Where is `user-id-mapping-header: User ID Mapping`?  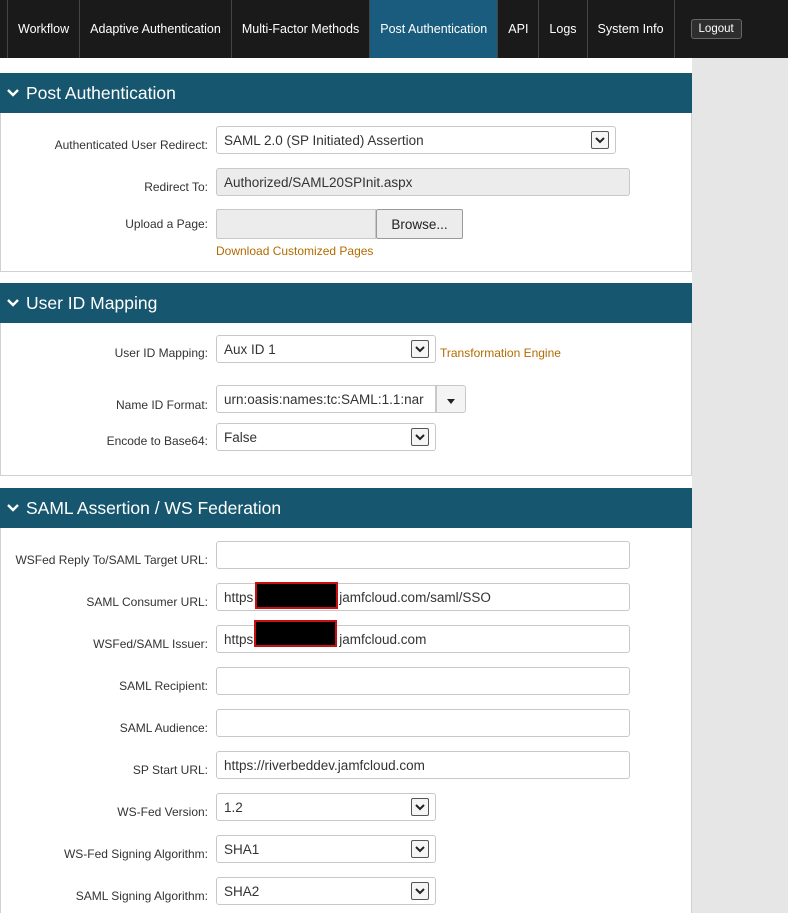 user-id-mapping-header: User ID Mapping is located at coordinates (346, 303).